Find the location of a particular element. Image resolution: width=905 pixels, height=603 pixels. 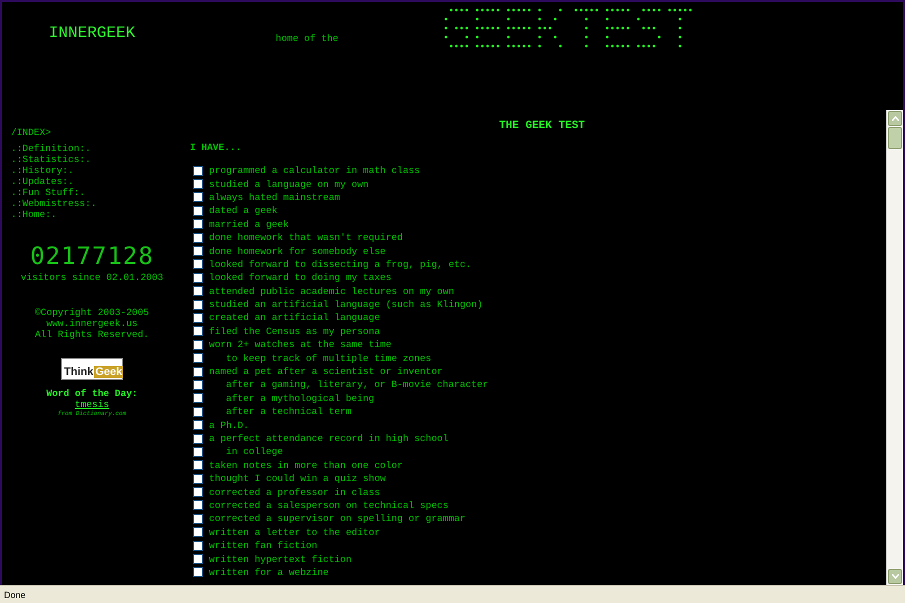

nav-link: .:Statistics:. is located at coordinates (51, 159).